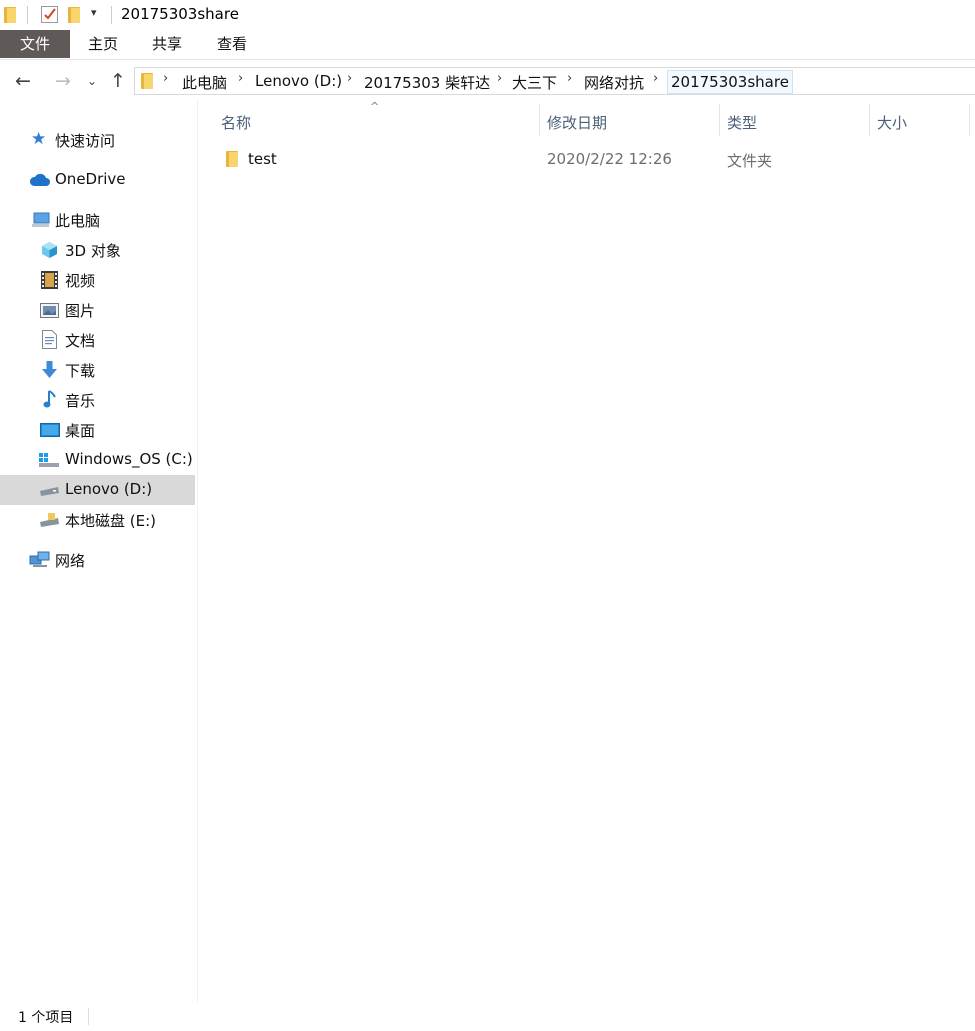  What do you see at coordinates (534, 82) in the screenshot?
I see `breadcrumb-semester: 大三下` at bounding box center [534, 82].